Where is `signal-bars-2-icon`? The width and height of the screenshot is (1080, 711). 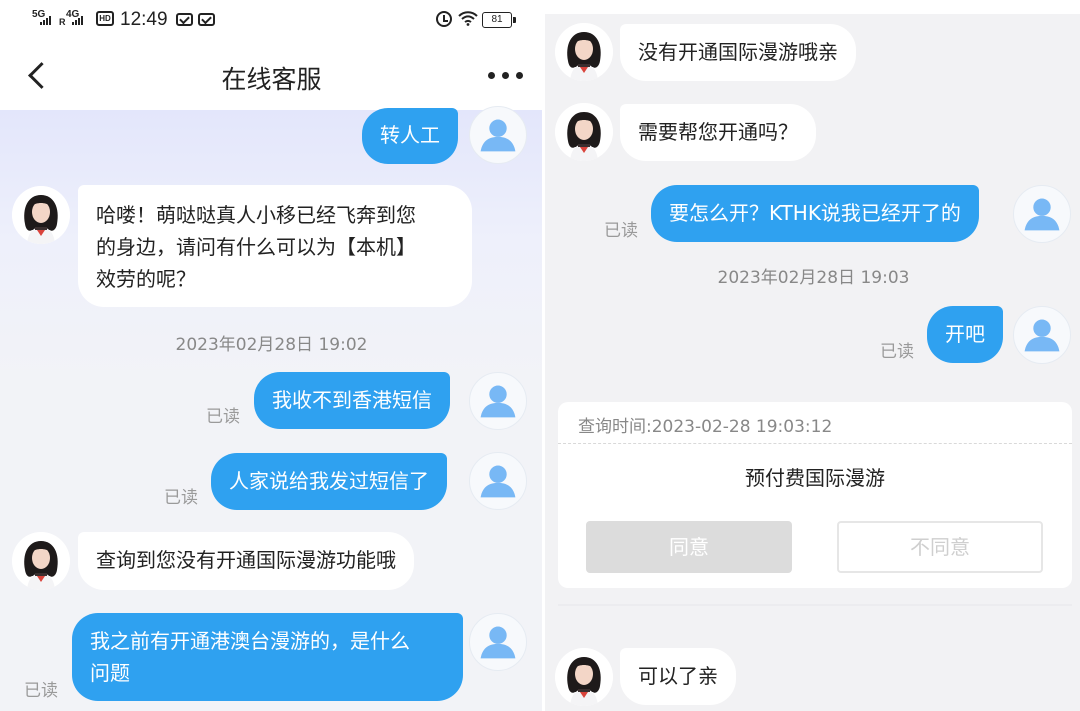
signal-bars-2-icon is located at coordinates (79, 20).